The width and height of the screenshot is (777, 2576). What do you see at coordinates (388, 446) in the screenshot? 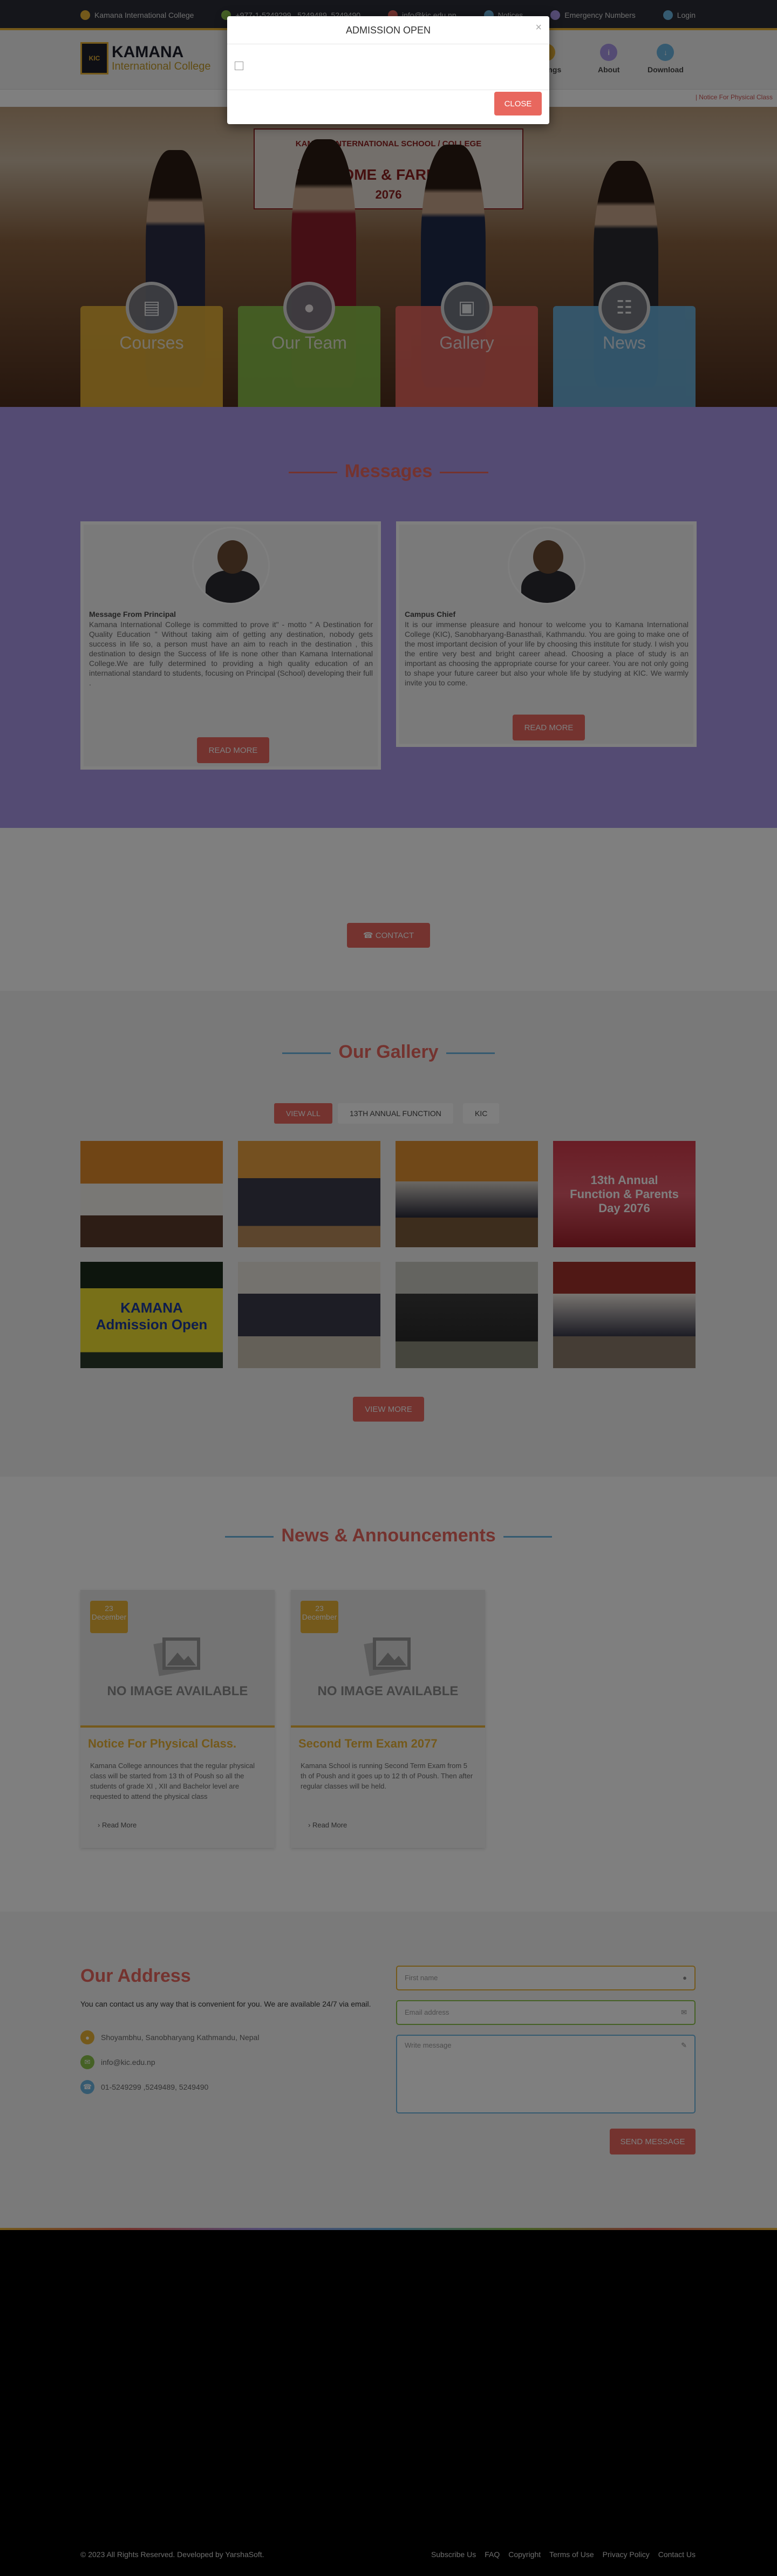
I see `messages-header: Messages` at bounding box center [388, 446].